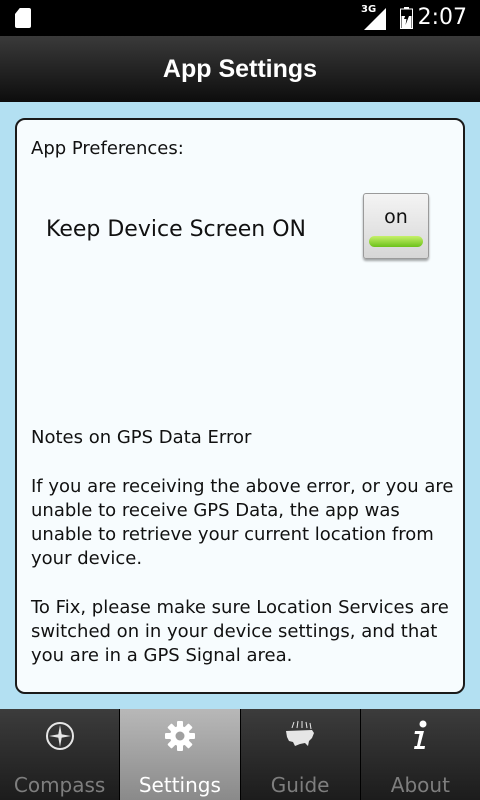 Image resolution: width=480 pixels, height=800 pixels. I want to click on toggle-indicator, so click(396, 241).